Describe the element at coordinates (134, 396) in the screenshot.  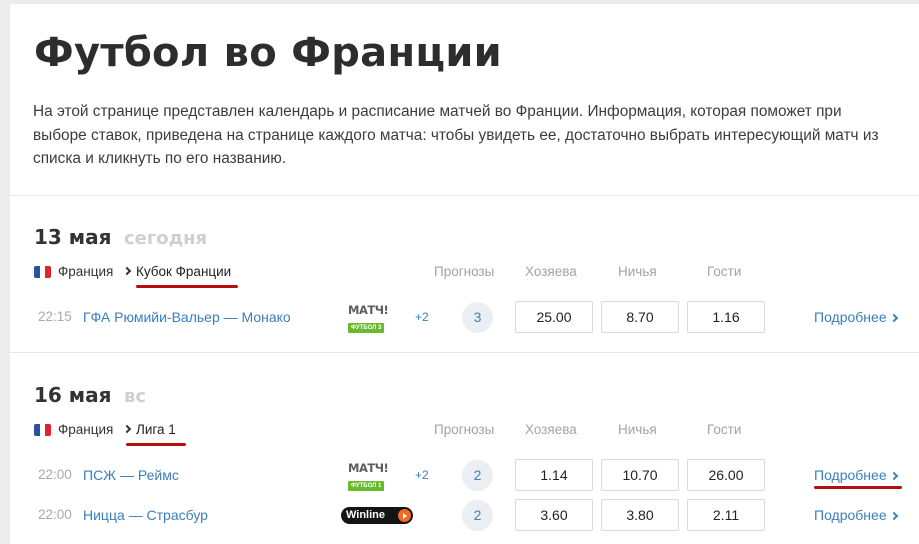
I see `weekday-label: вс` at that location.